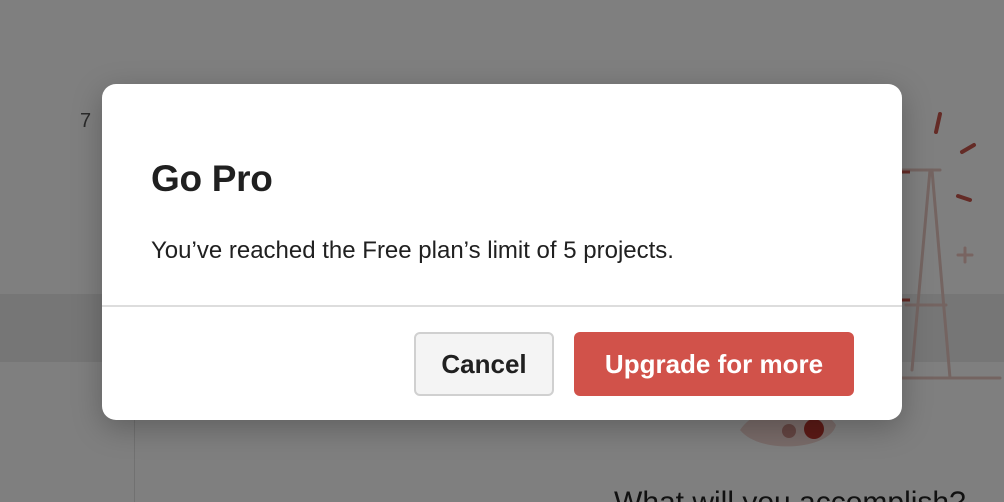  What do you see at coordinates (714, 364) in the screenshot?
I see `upgrade-button: Upgrade for more` at bounding box center [714, 364].